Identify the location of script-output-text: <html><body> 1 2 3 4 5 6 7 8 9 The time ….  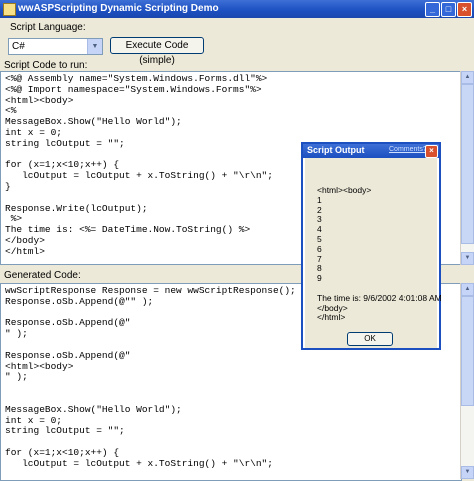
(379, 254).